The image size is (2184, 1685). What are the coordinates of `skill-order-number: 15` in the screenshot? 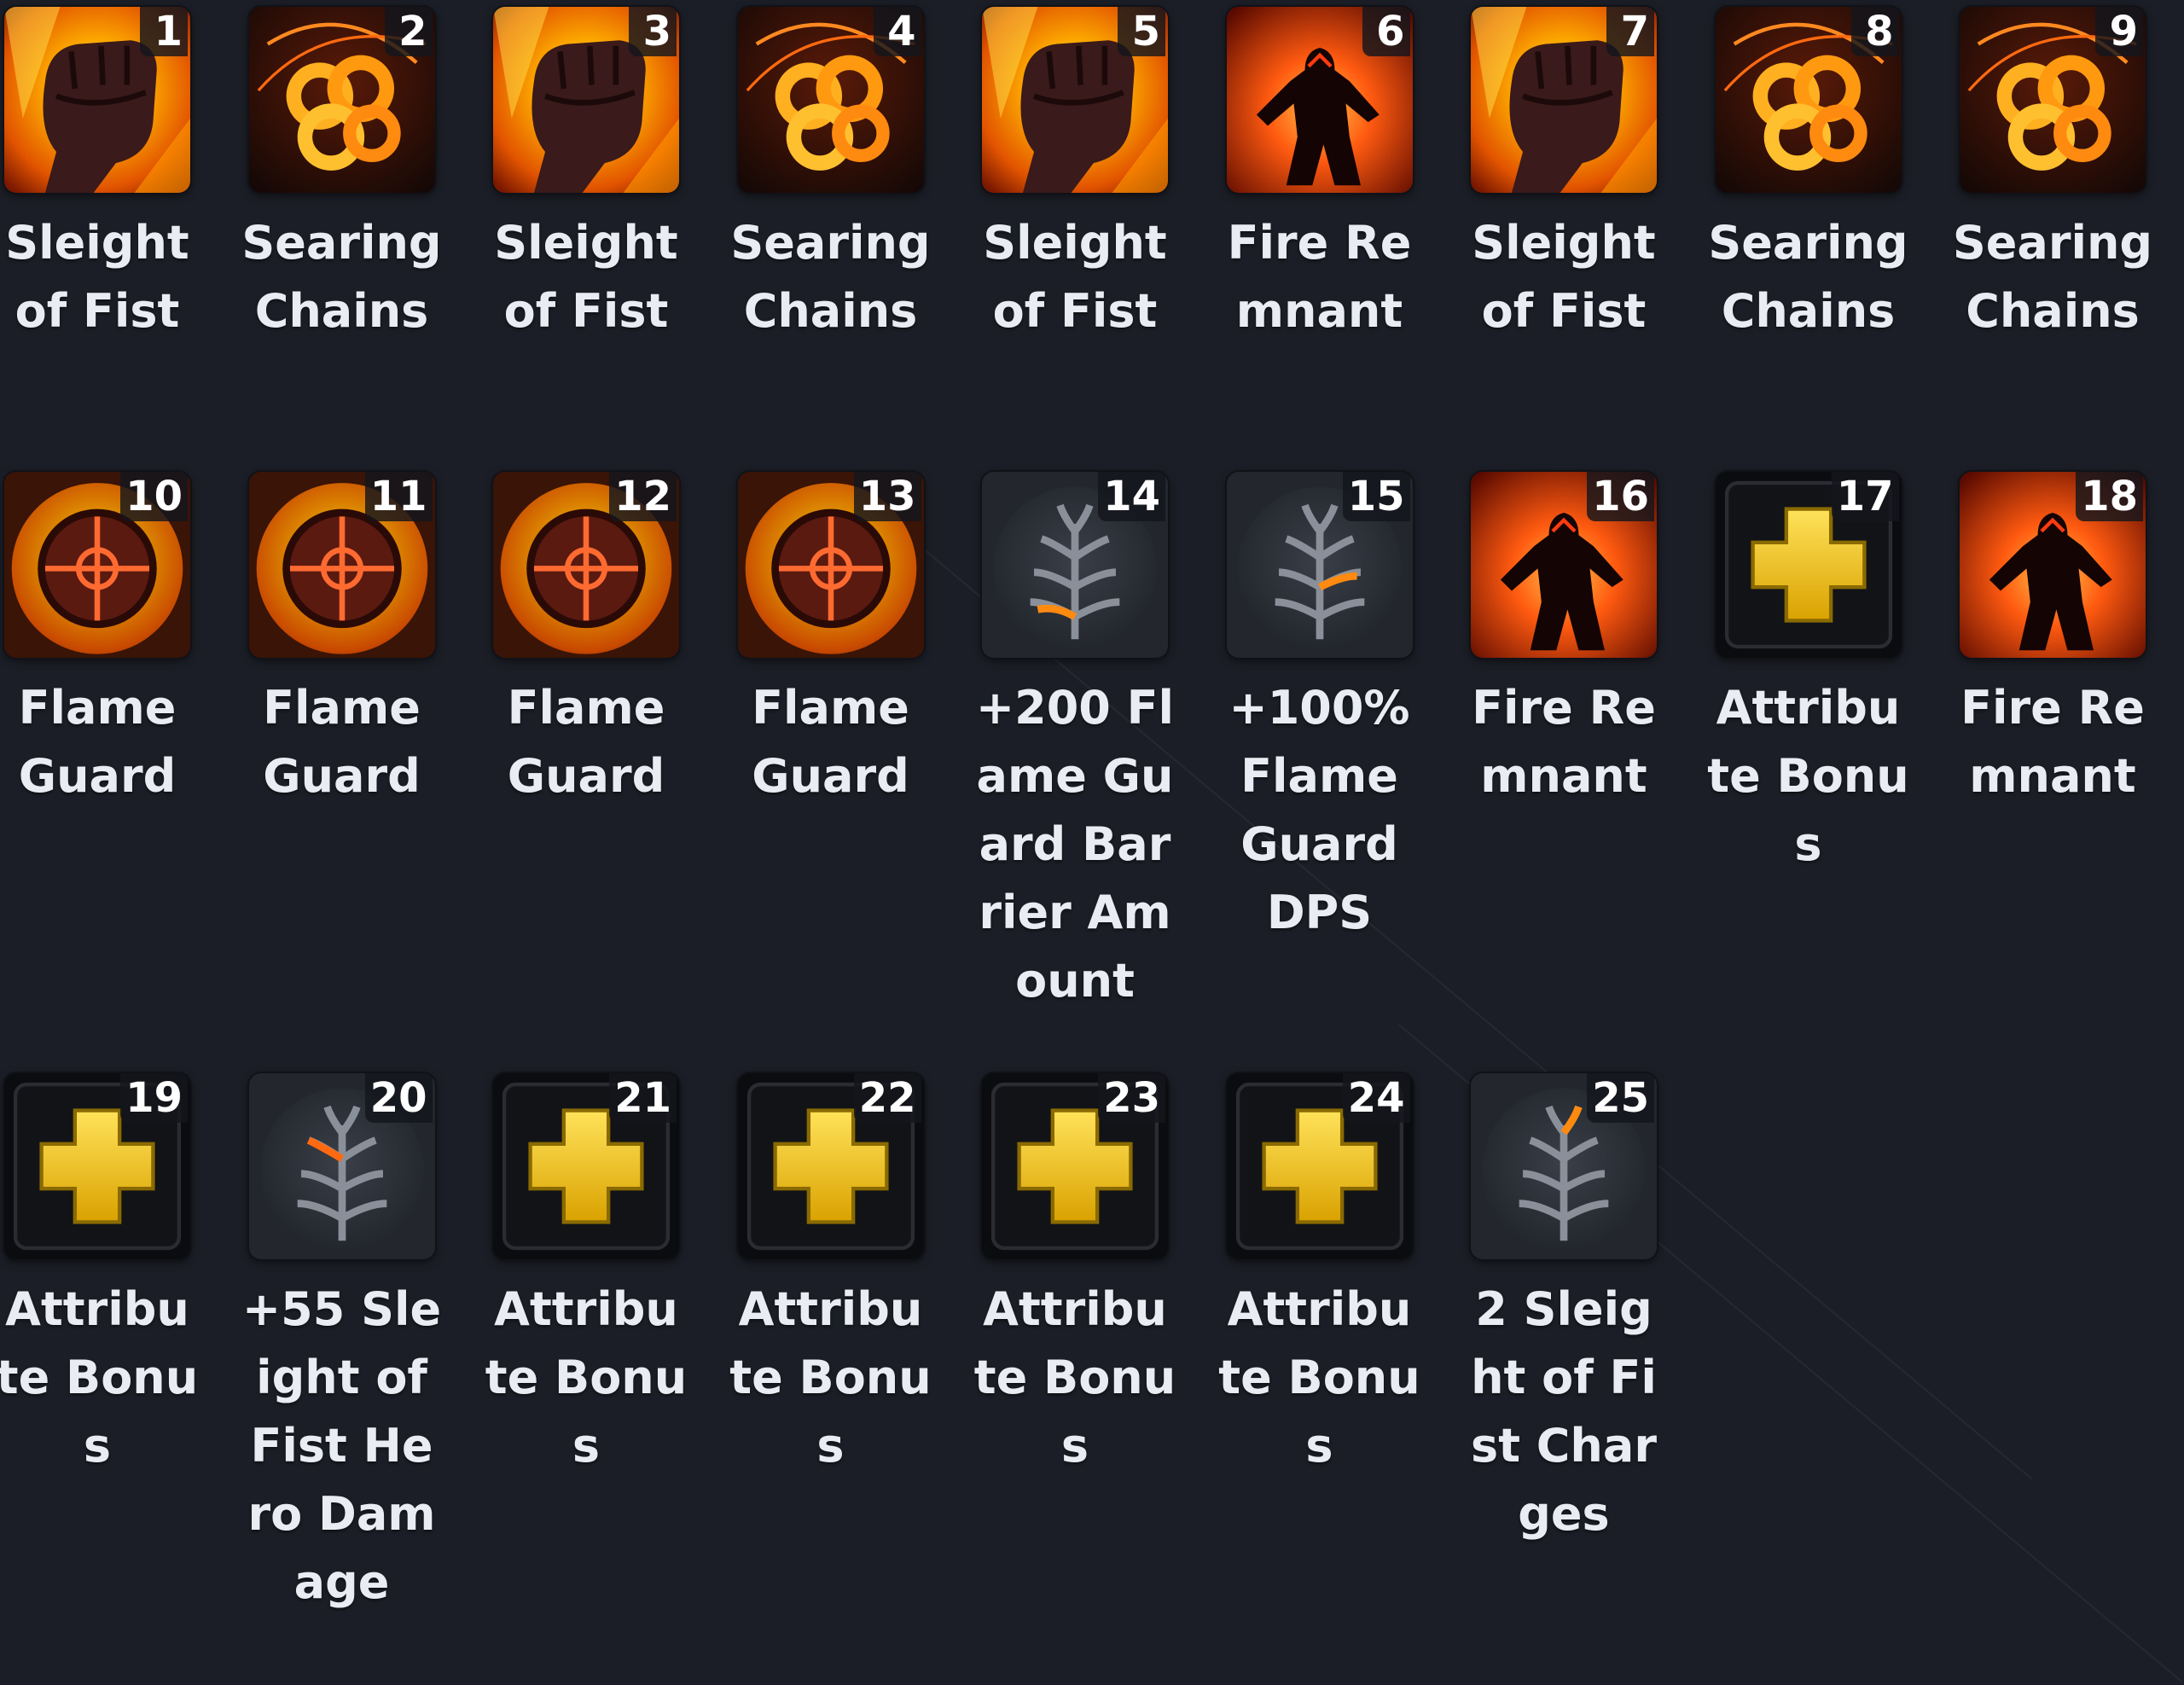 It's located at (1376, 496).